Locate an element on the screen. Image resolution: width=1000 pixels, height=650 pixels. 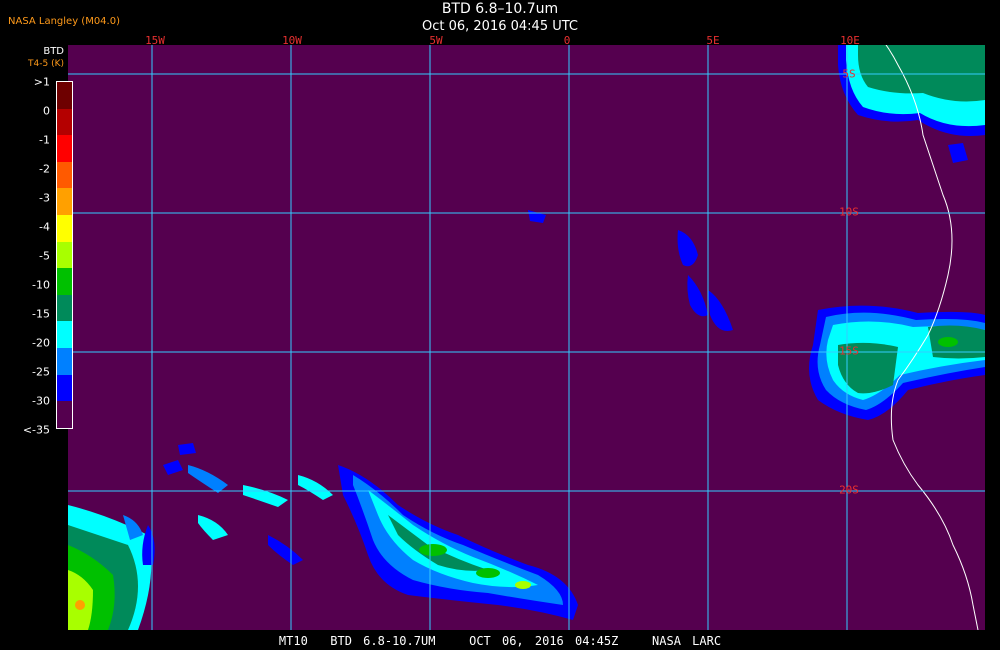
legend-tick-label: -10 is located at coordinates (41, 285).